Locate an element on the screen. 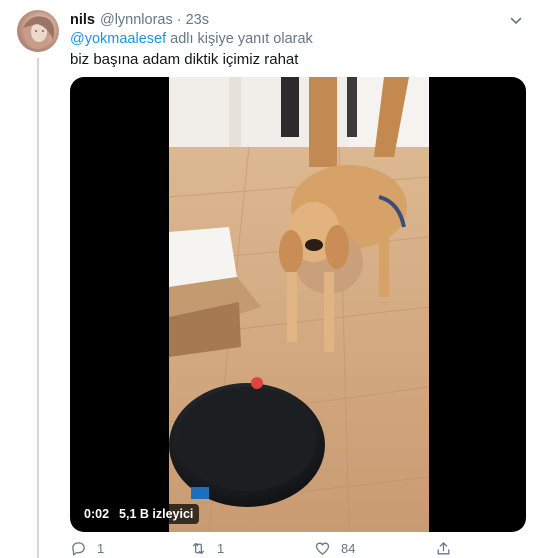 The image size is (539, 558). thread-line is located at coordinates (38, 308).